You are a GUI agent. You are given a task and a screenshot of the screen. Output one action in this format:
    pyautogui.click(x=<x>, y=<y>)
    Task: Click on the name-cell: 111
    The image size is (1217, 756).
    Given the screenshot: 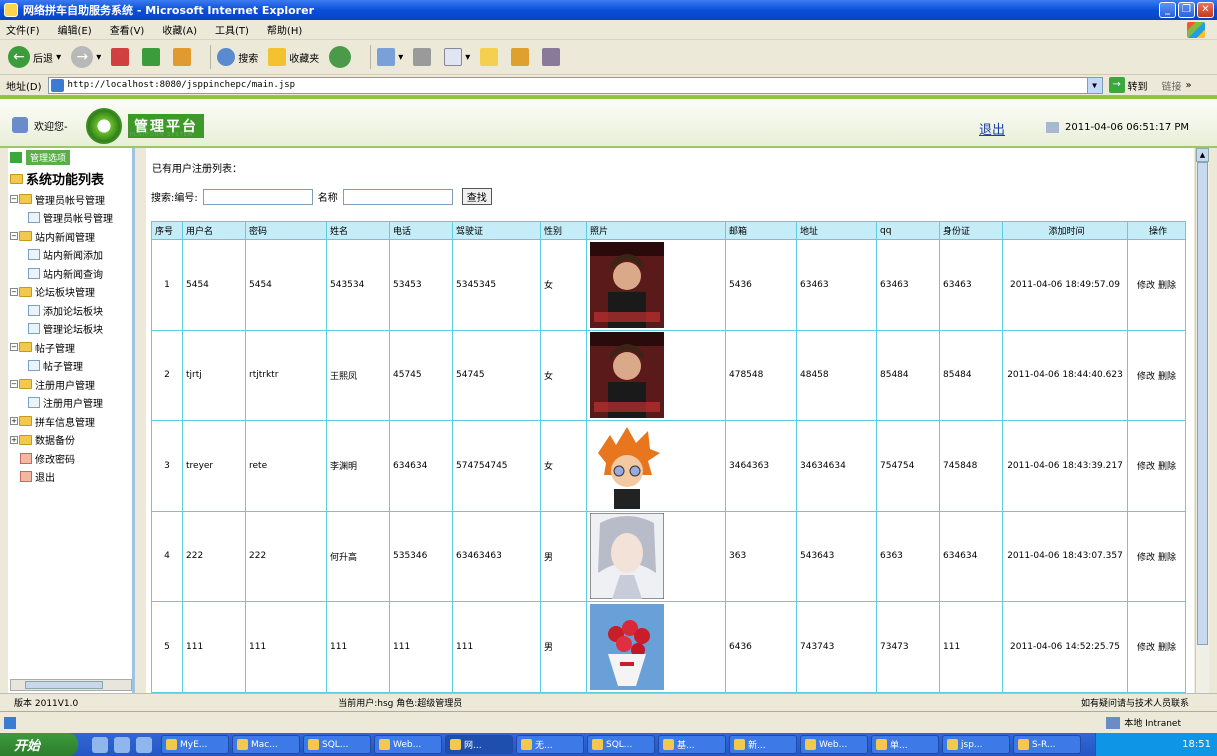 What is the action you would take?
    pyautogui.click(x=358, y=647)
    